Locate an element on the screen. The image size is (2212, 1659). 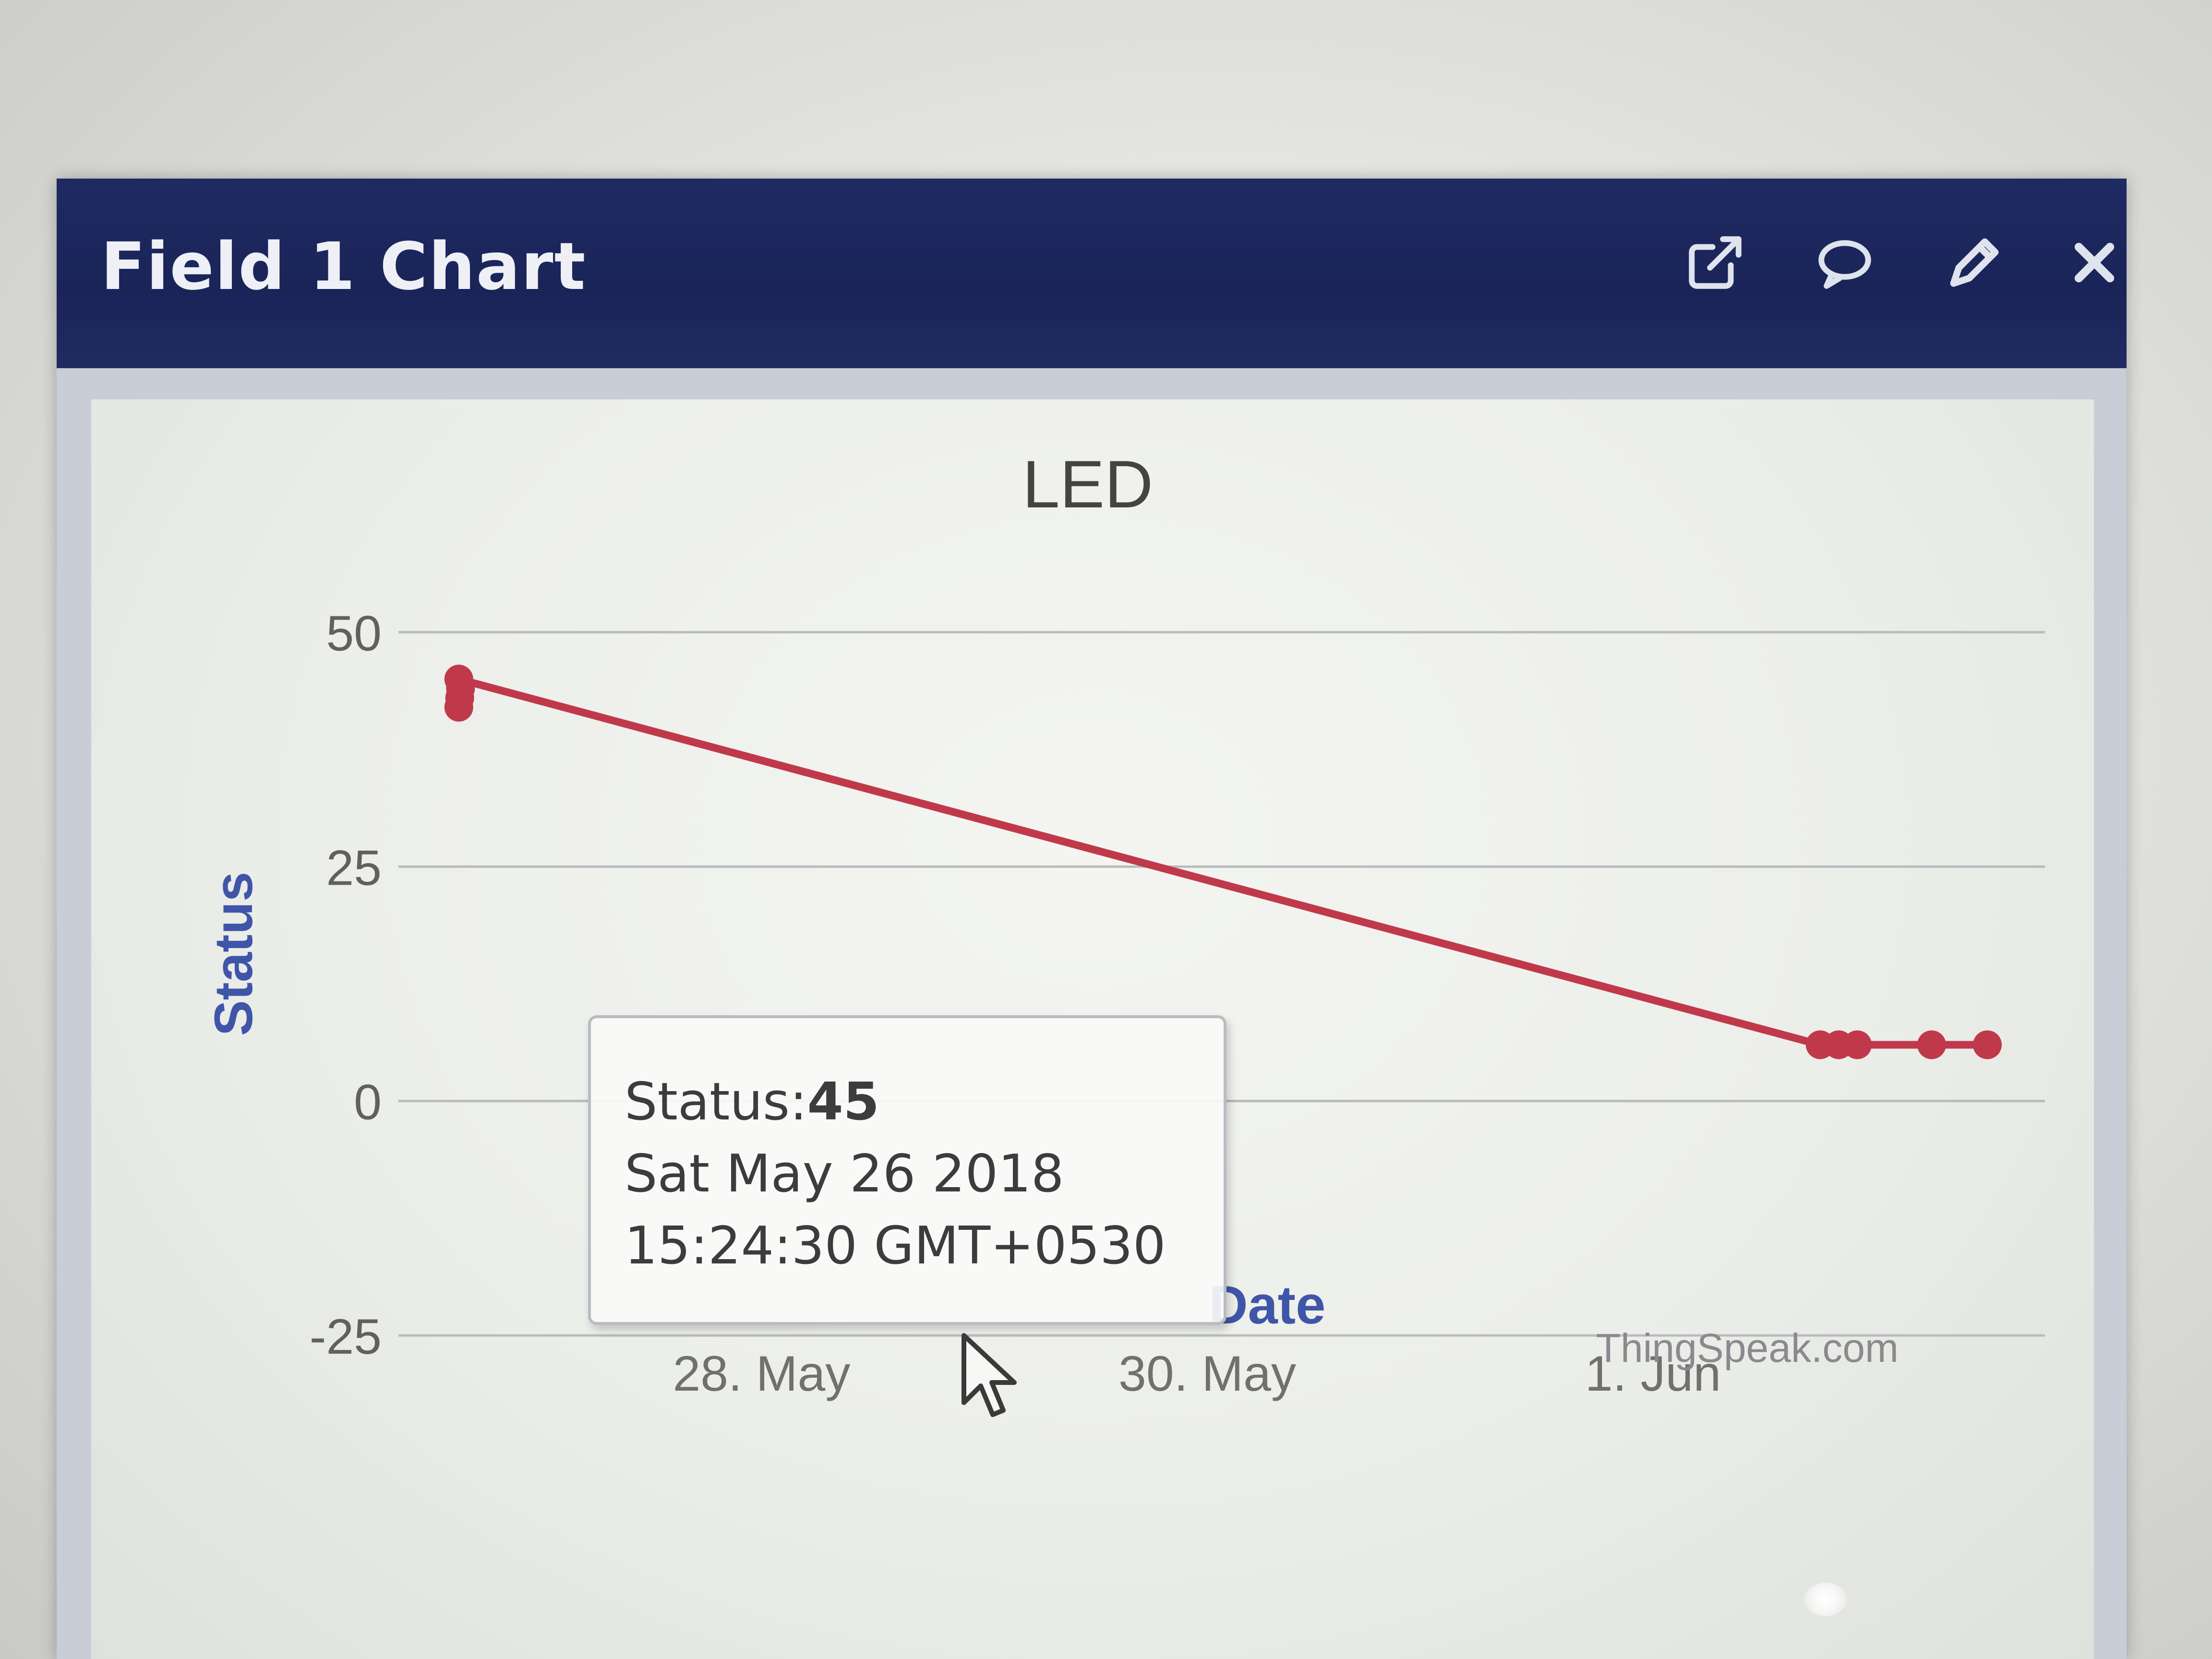
x-axis-title: Date is located at coordinates (1267, 1305).